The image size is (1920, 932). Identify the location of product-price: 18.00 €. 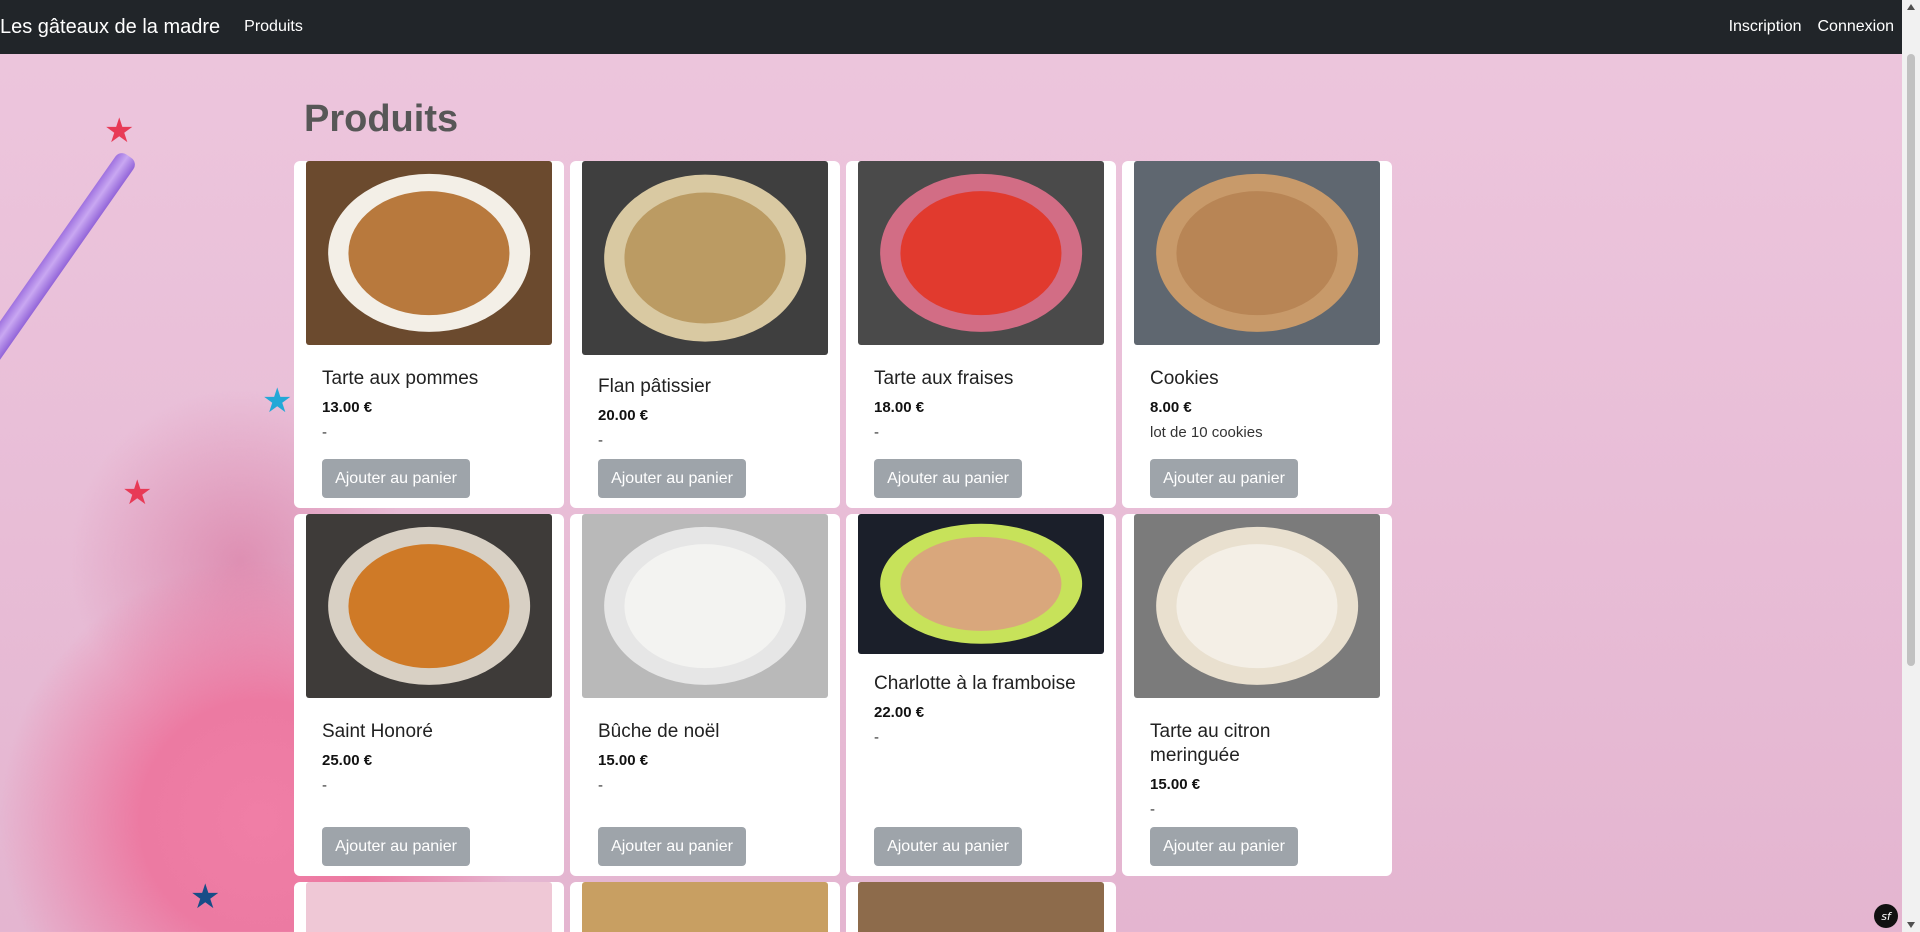
(899, 407).